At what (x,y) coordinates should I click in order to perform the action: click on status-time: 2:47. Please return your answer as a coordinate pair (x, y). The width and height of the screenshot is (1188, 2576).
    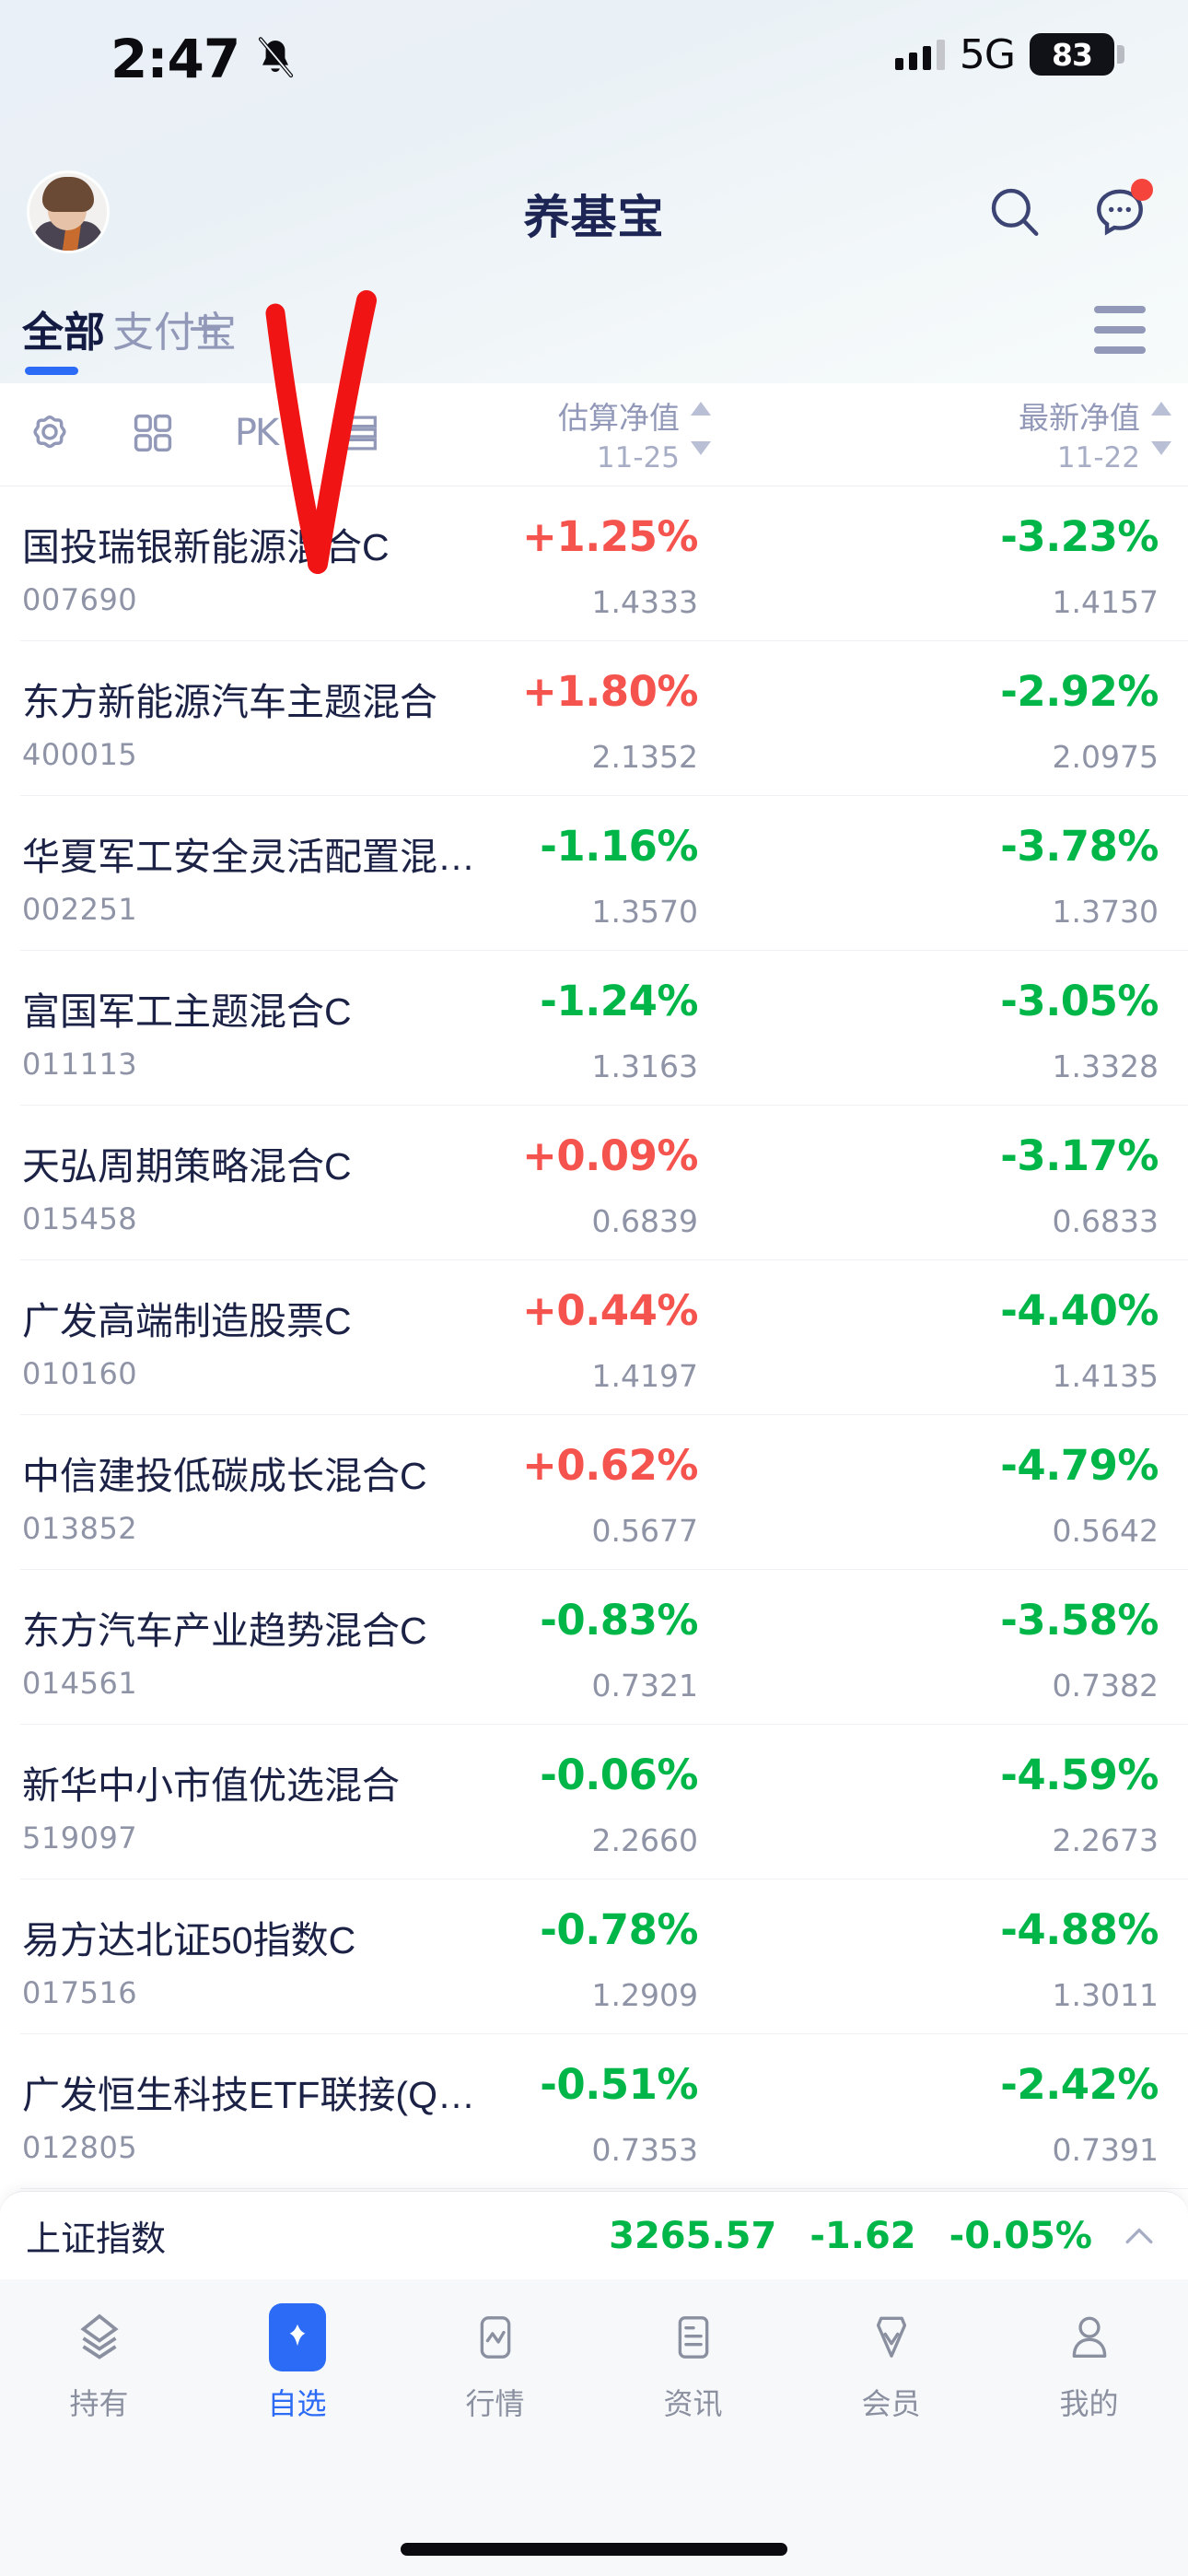
    Looking at the image, I should click on (175, 59).